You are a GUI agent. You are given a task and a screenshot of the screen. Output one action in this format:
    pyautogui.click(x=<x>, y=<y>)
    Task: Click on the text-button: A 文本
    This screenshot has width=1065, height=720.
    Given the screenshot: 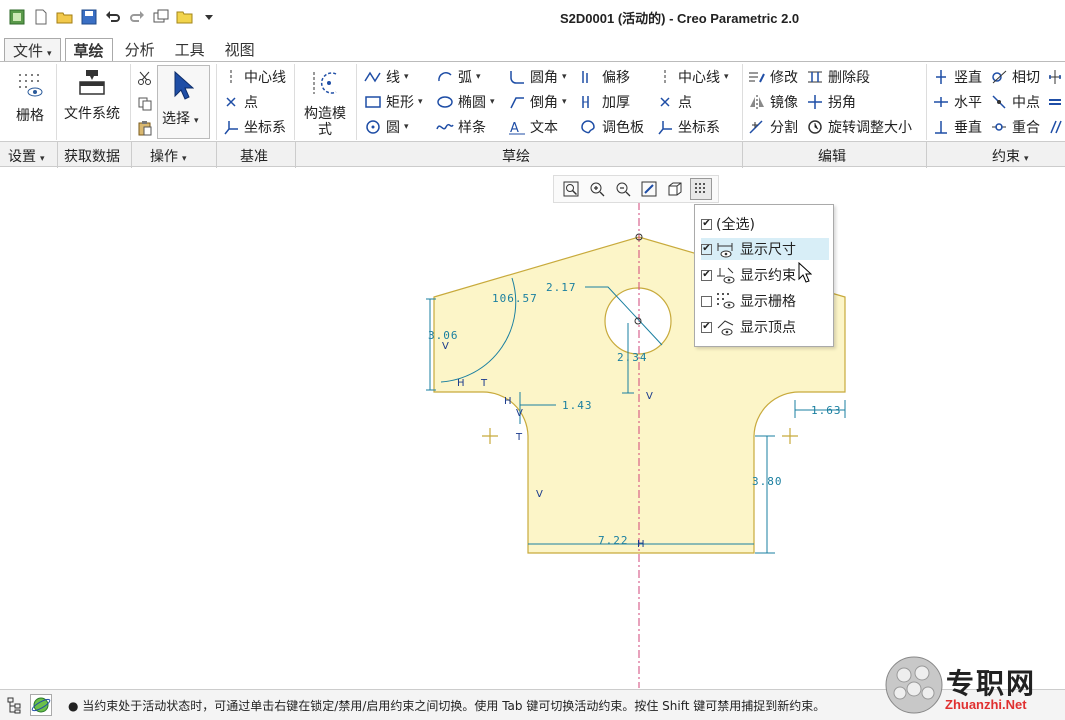 What is the action you would take?
    pyautogui.click(x=533, y=127)
    